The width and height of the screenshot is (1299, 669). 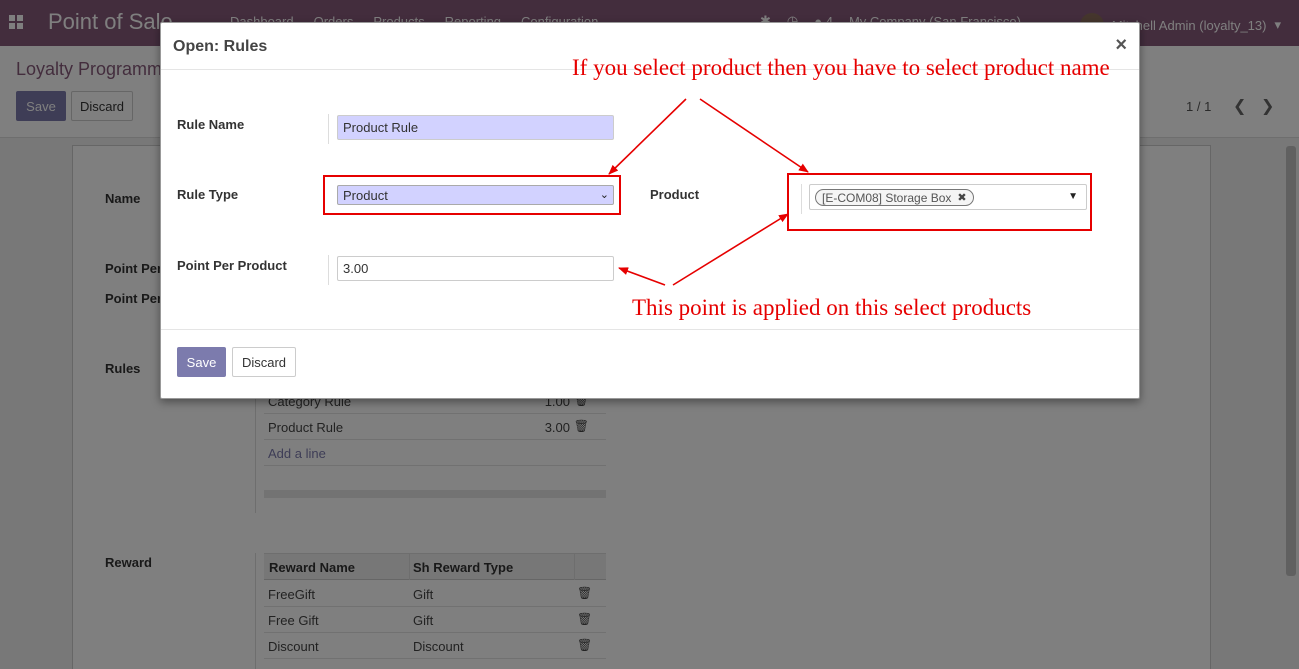 I want to click on dialog-footer: Save Discard, so click(x=650, y=364).